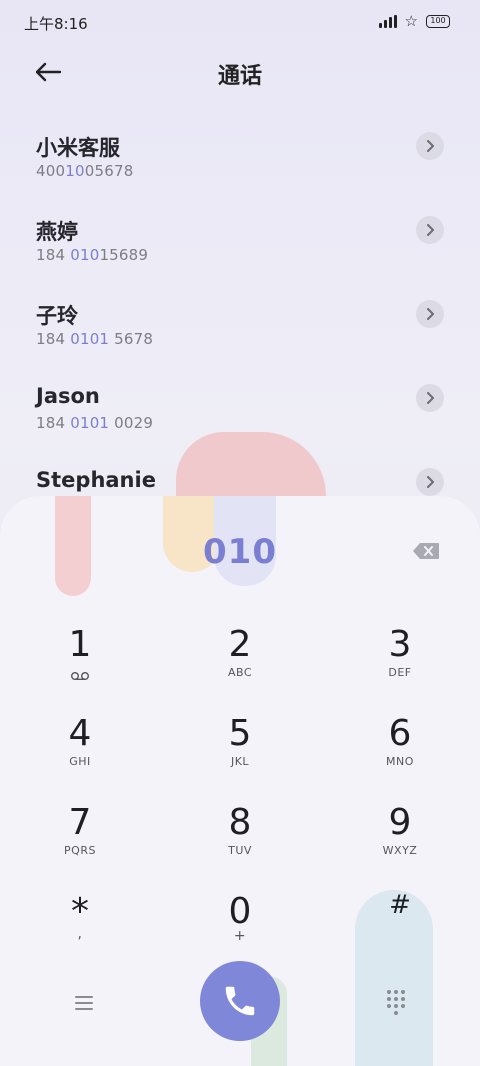  Describe the element at coordinates (57, 316) in the screenshot. I see `contact-name: 子玲` at that location.